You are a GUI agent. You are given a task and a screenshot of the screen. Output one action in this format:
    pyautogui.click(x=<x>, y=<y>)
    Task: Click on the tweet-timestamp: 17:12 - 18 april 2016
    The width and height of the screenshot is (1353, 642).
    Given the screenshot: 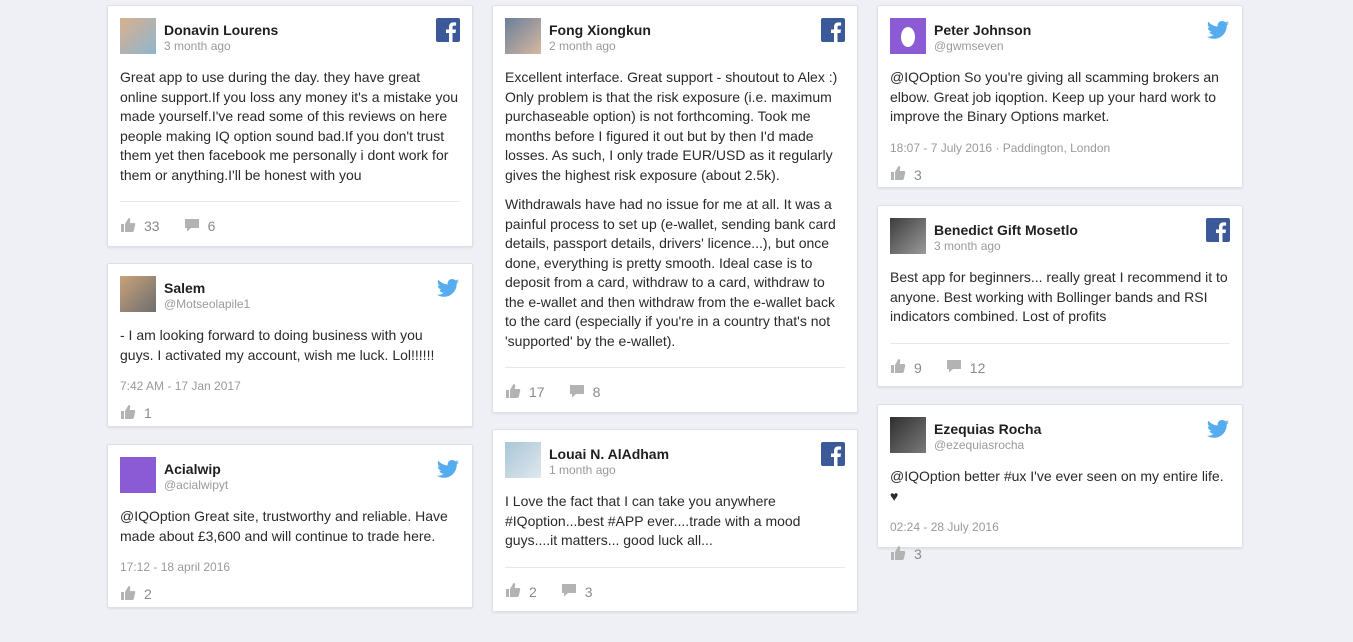 What is the action you would take?
    pyautogui.click(x=175, y=567)
    